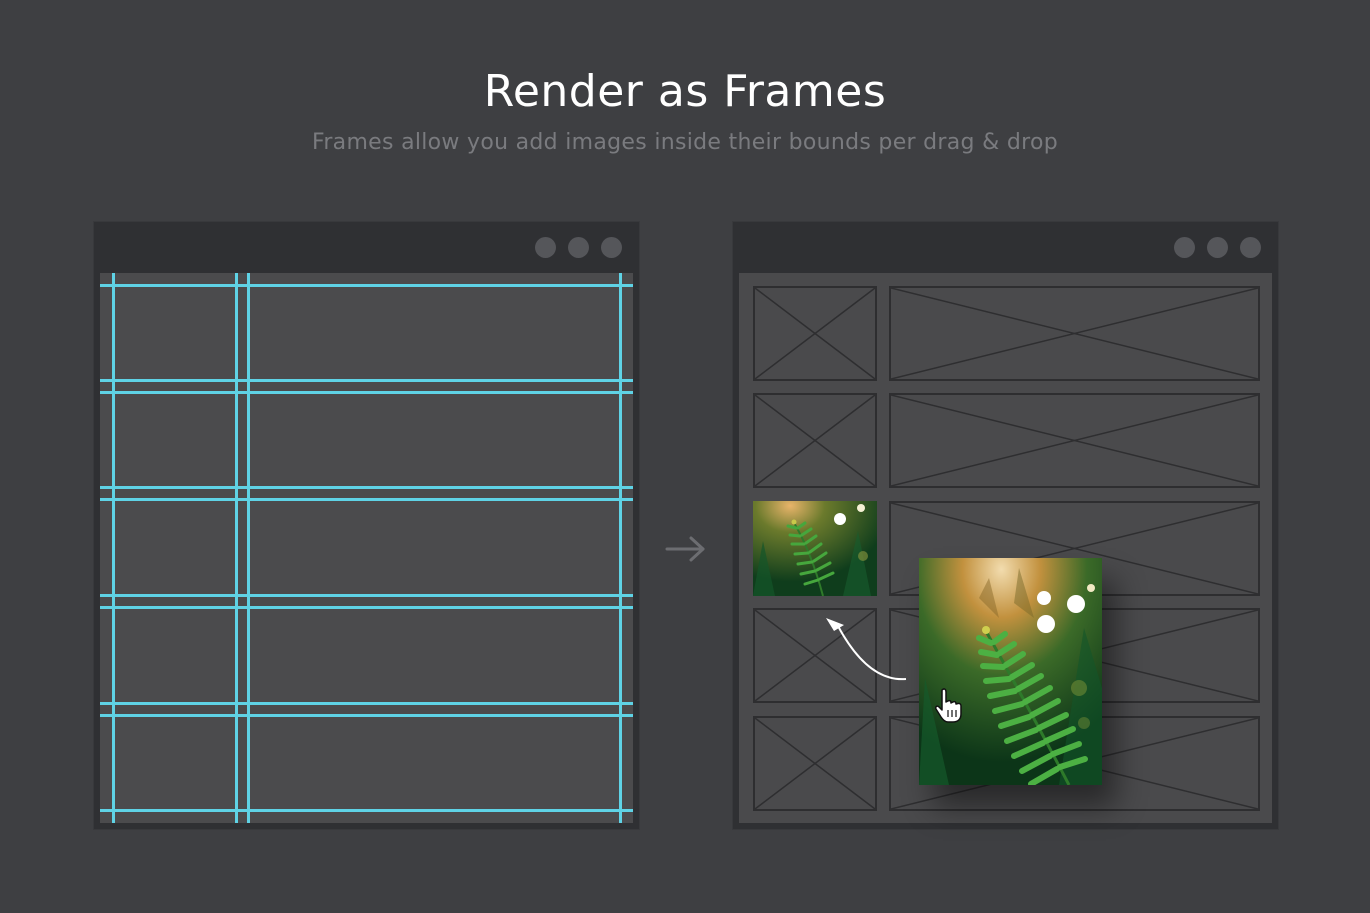 The width and height of the screenshot is (1370, 913). What do you see at coordinates (1010, 671) in the screenshot?
I see `dragged-photo` at bounding box center [1010, 671].